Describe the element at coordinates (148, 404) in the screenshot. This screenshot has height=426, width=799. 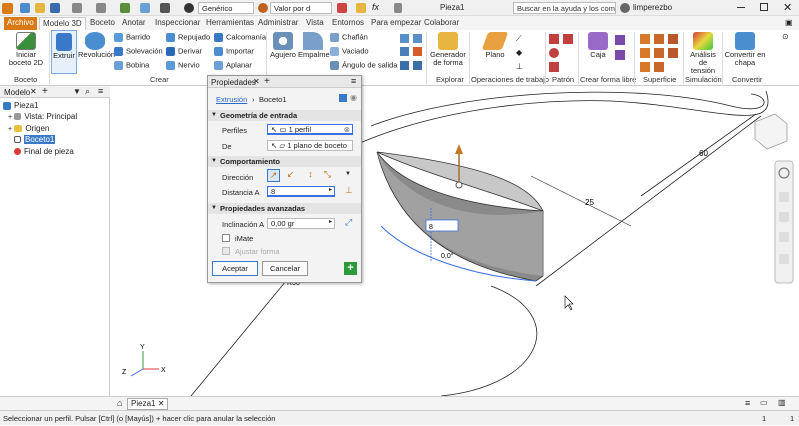
I see `doc-tab-pieza1: Pieza1 ✕` at that location.